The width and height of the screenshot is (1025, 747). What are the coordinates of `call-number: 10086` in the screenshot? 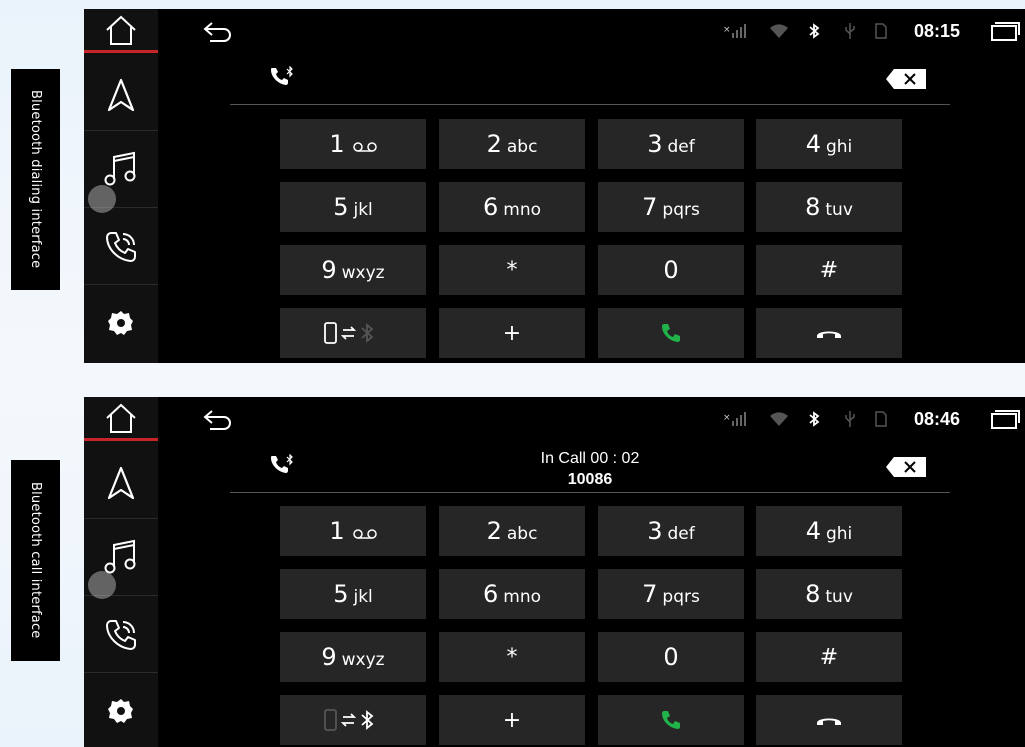 It's located at (590, 479).